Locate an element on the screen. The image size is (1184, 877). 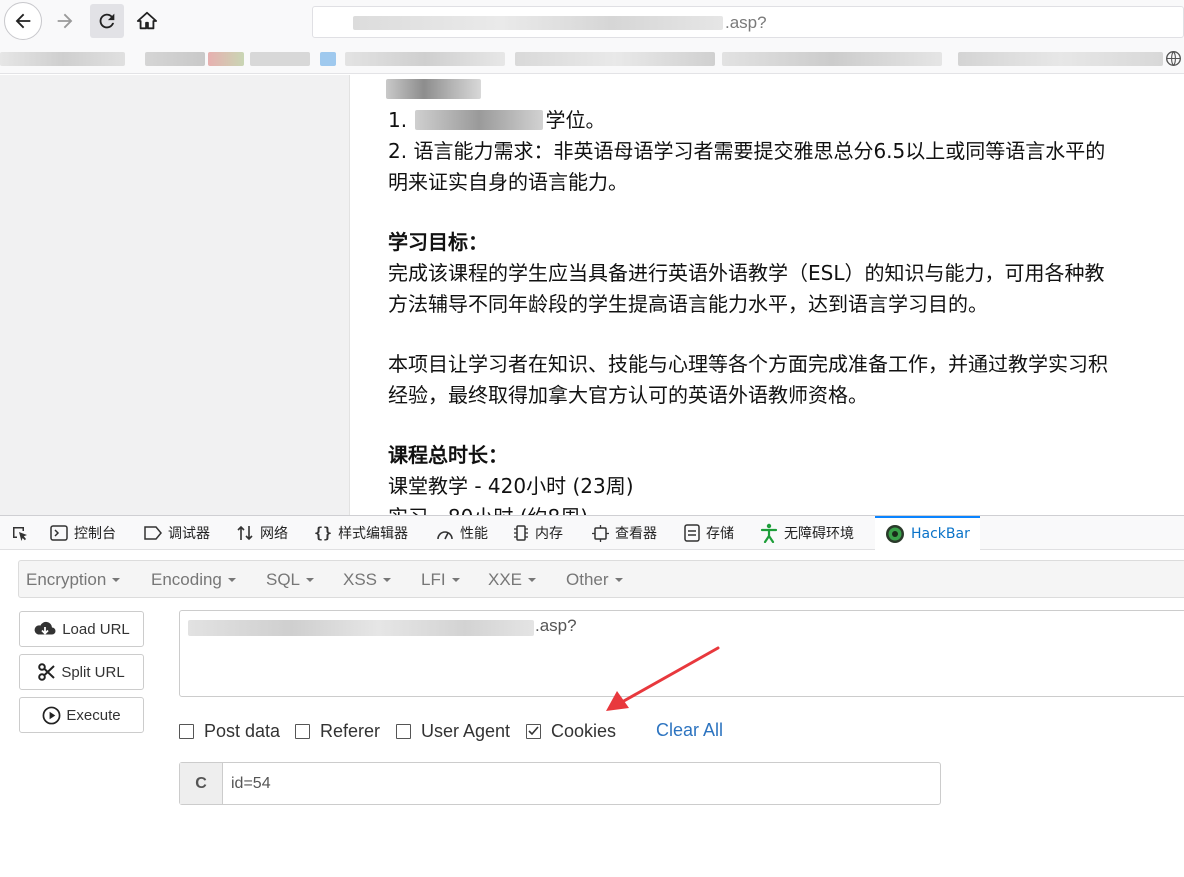
play-circle-icon is located at coordinates (51, 715).